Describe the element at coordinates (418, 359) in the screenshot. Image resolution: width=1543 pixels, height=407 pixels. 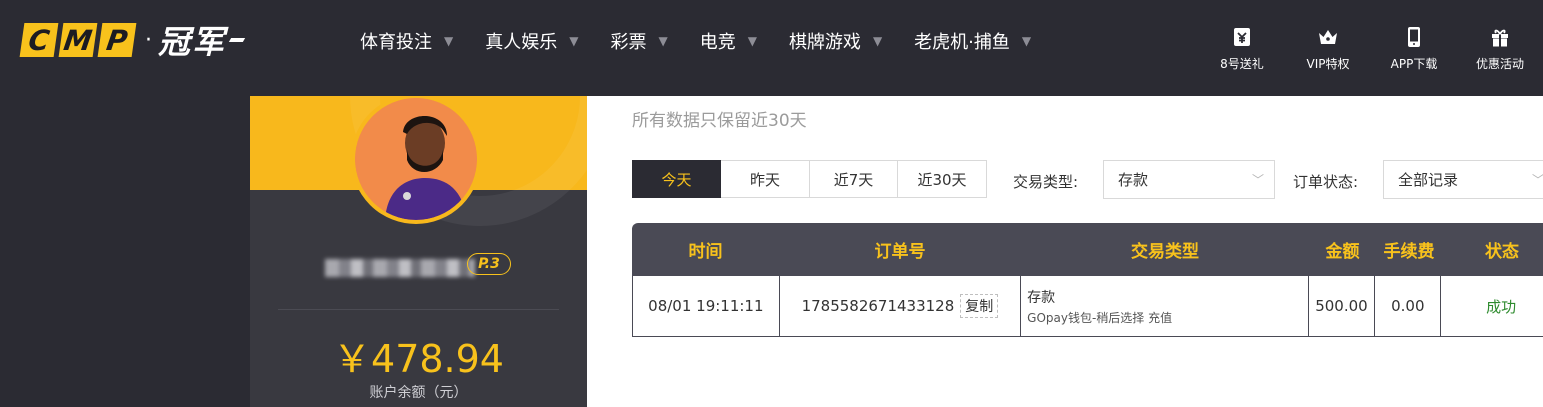
I see `account-balance: ￥478.94` at that location.